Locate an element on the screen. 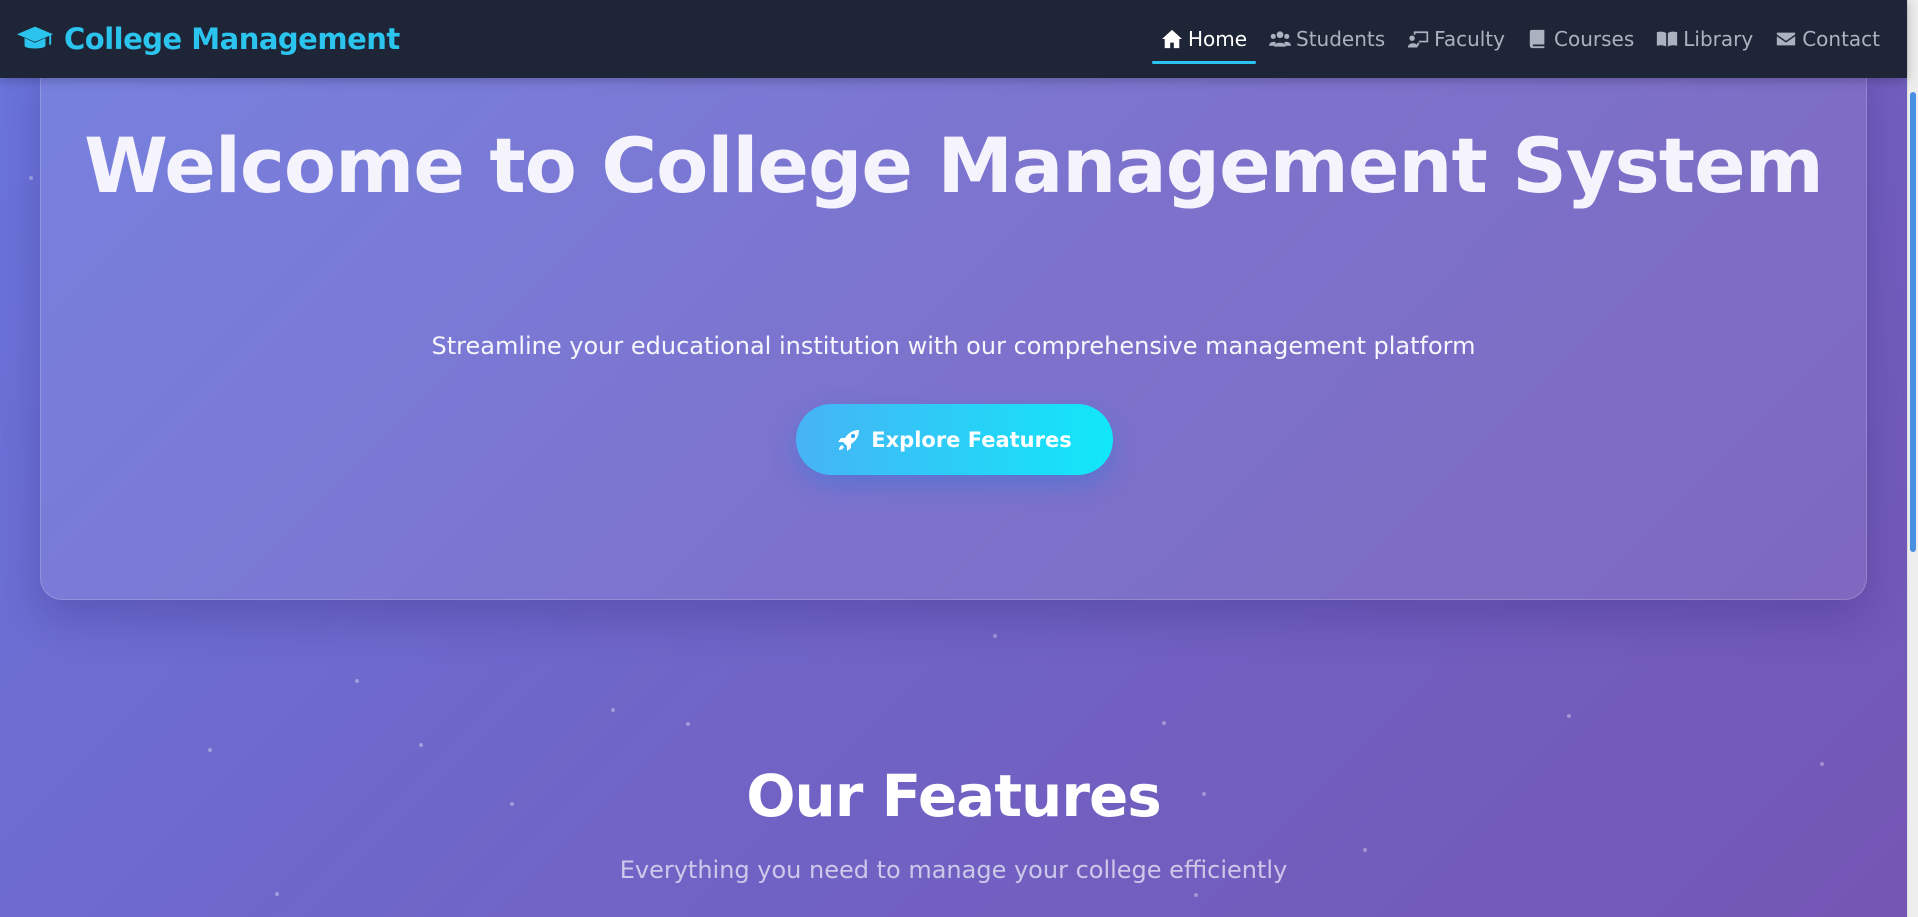 Image resolution: width=1918 pixels, height=917 pixels. chalkboard-teacher-icon is located at coordinates (1418, 39).